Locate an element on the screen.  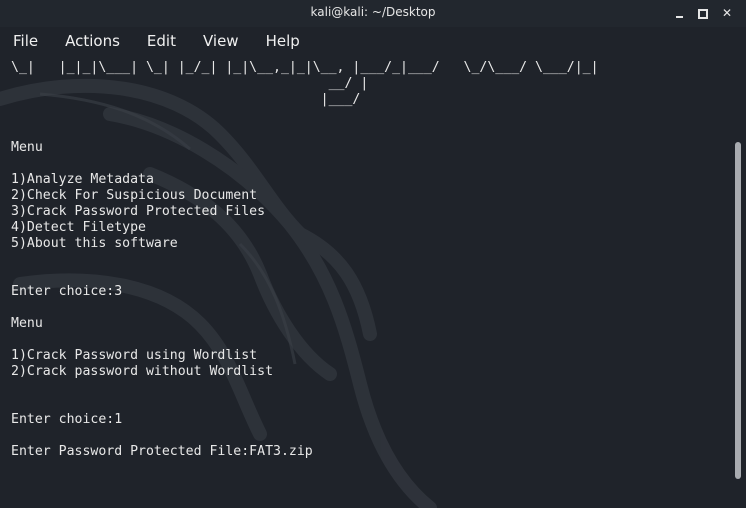
scrollbar-thumb is located at coordinates (738, 310).